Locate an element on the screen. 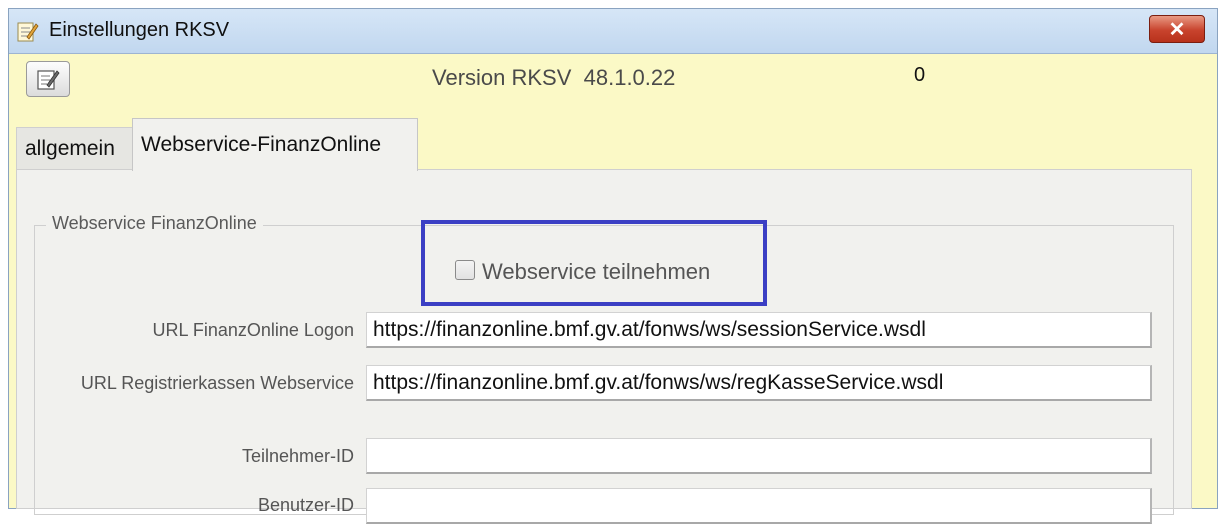 This screenshot has width=1219, height=524. version-label: Version RKSV 48.1.0.22 is located at coordinates (554, 77).